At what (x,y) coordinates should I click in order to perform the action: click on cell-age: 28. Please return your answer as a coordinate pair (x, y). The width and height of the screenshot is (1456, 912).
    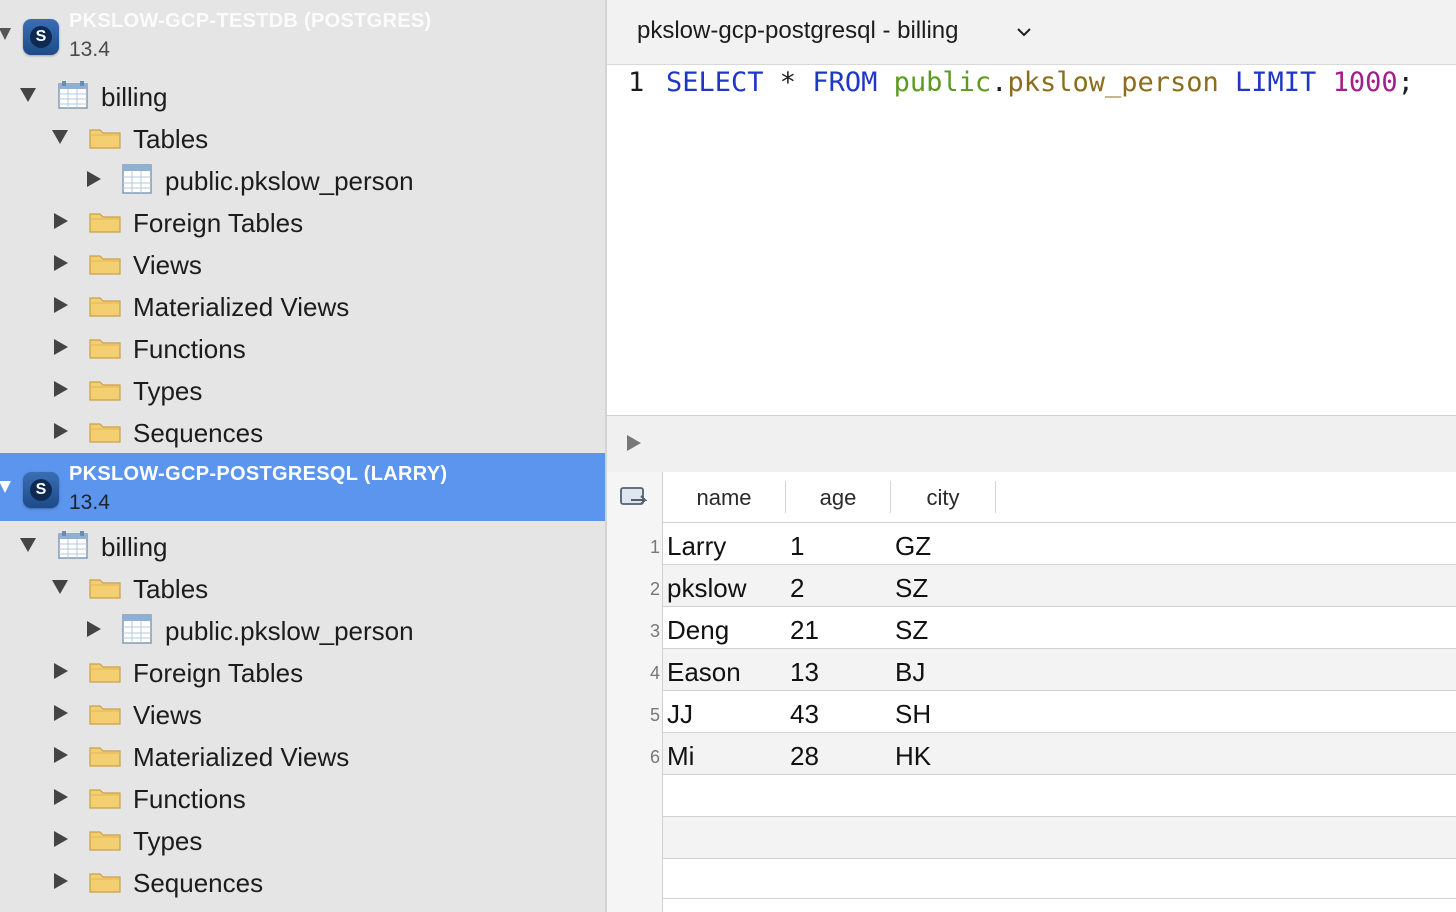
    Looking at the image, I should click on (804, 756).